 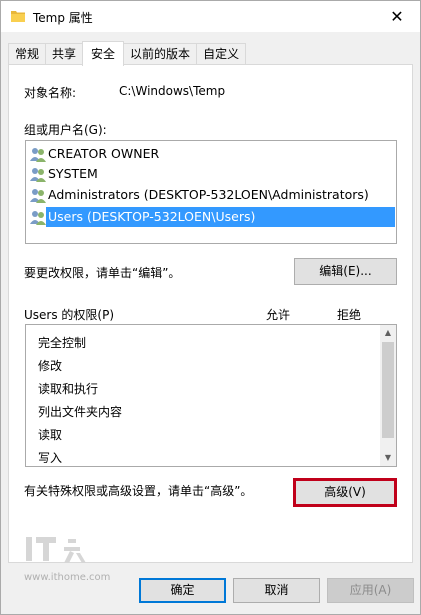 I want to click on list-item: 完全控制, so click(x=62, y=343).